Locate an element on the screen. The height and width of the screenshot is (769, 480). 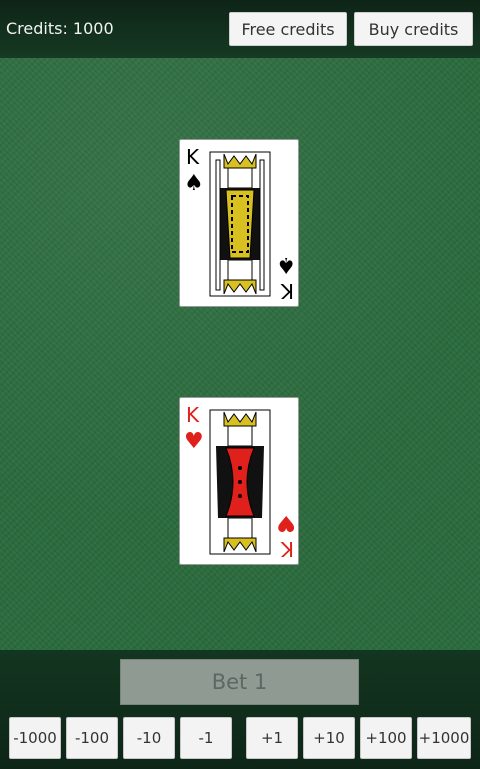
bet-plus-1000-button: +1000 is located at coordinates (444, 738).